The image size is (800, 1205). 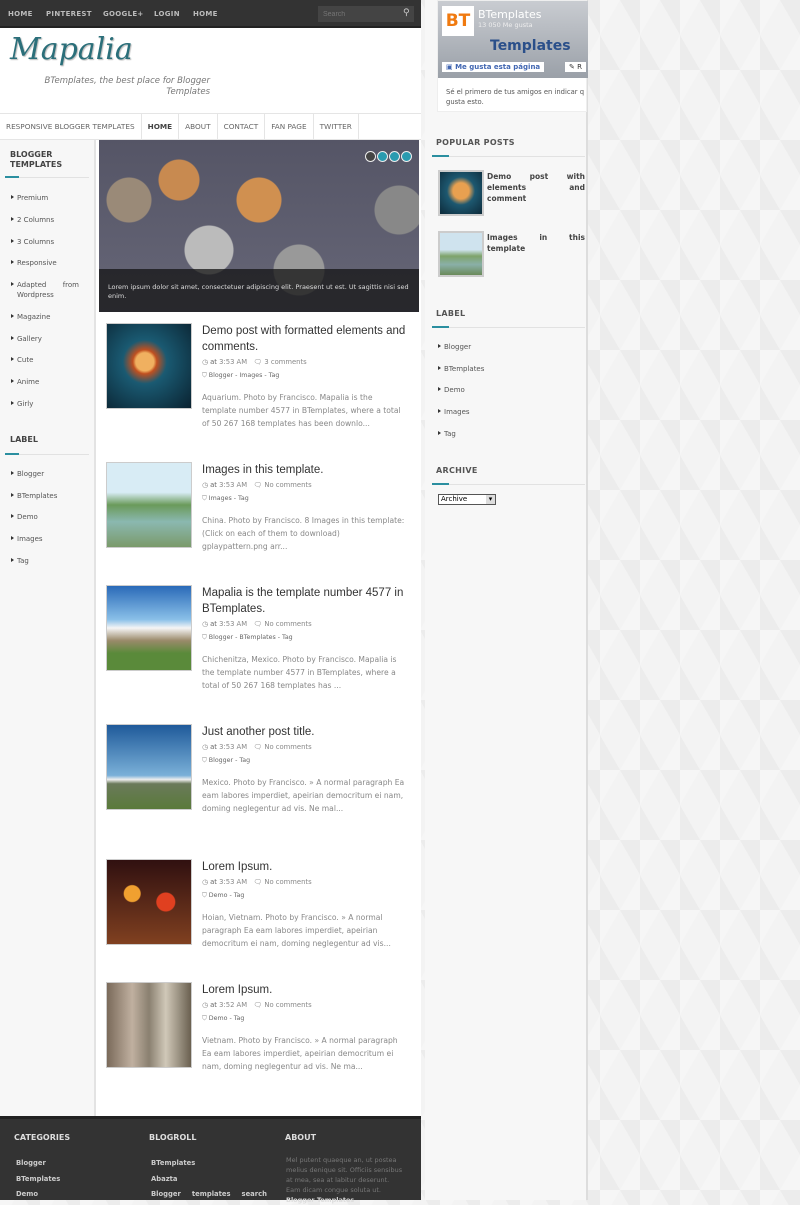 What do you see at coordinates (167, 14) in the screenshot?
I see `topnav-login: LOGIN` at bounding box center [167, 14].